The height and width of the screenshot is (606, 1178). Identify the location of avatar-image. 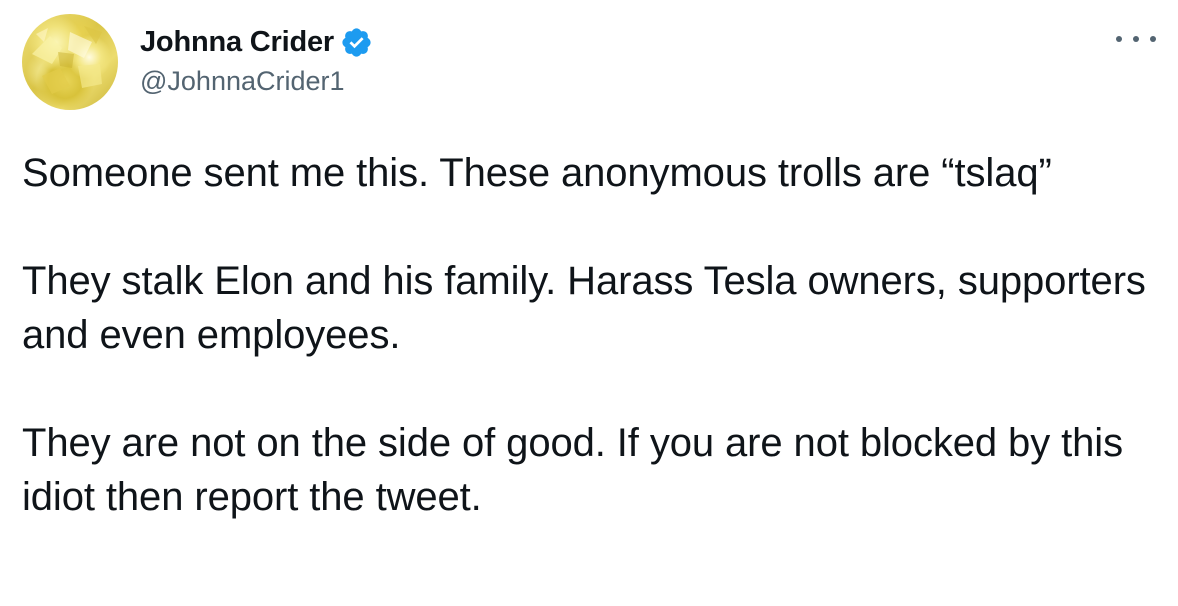
(67, 60).